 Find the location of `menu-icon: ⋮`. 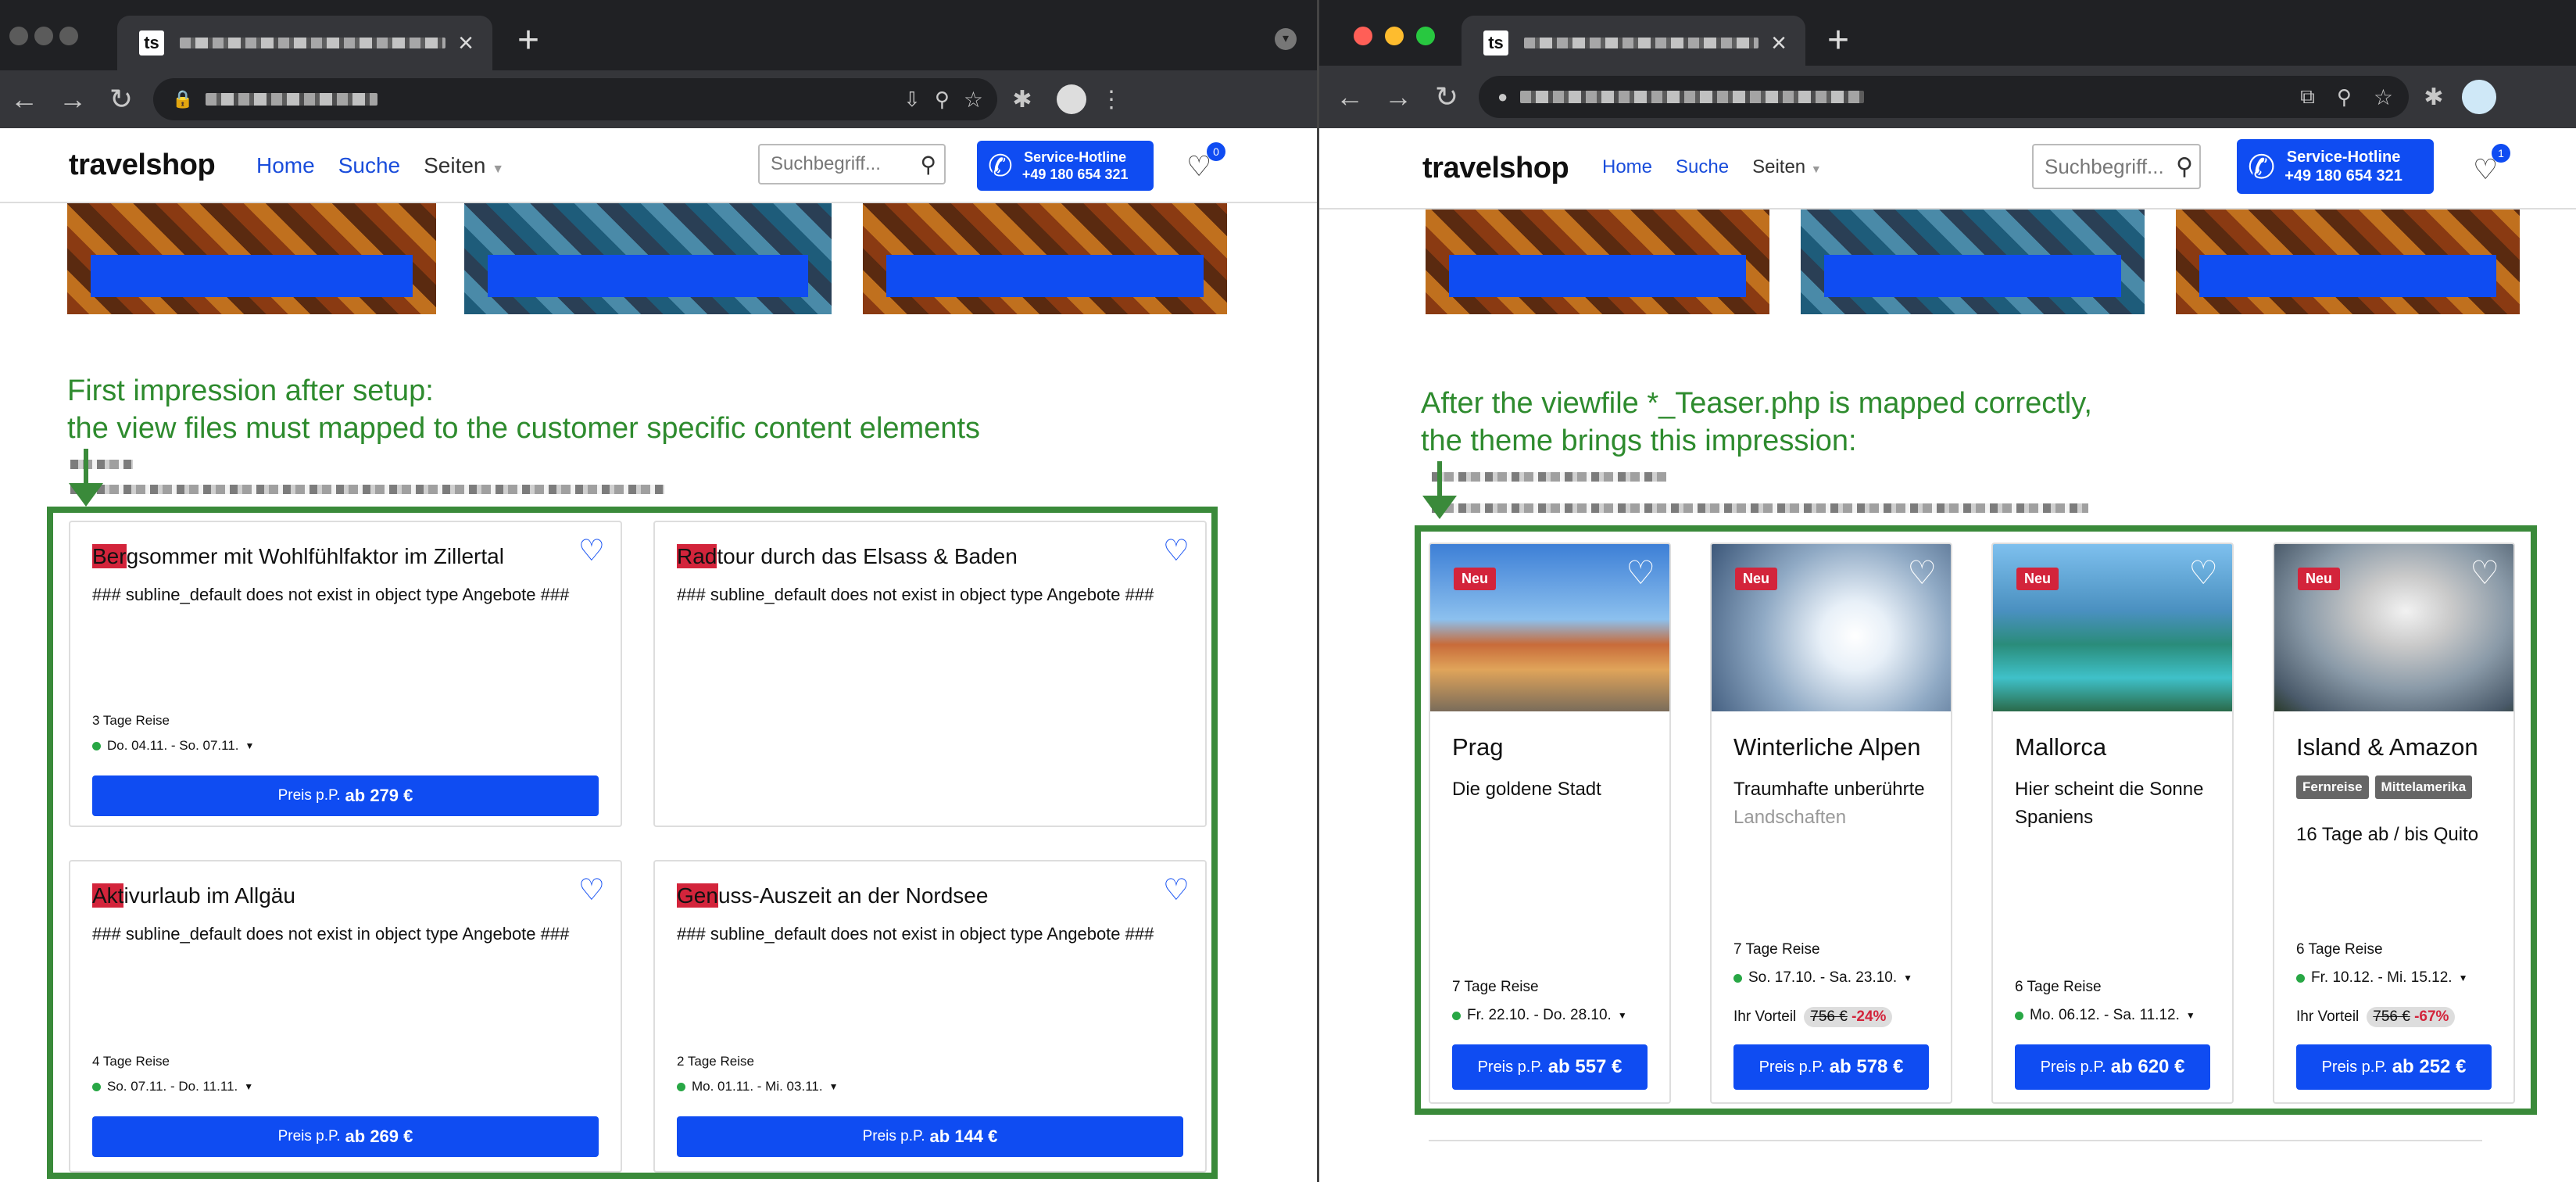

menu-icon: ⋮ is located at coordinates (1111, 99).